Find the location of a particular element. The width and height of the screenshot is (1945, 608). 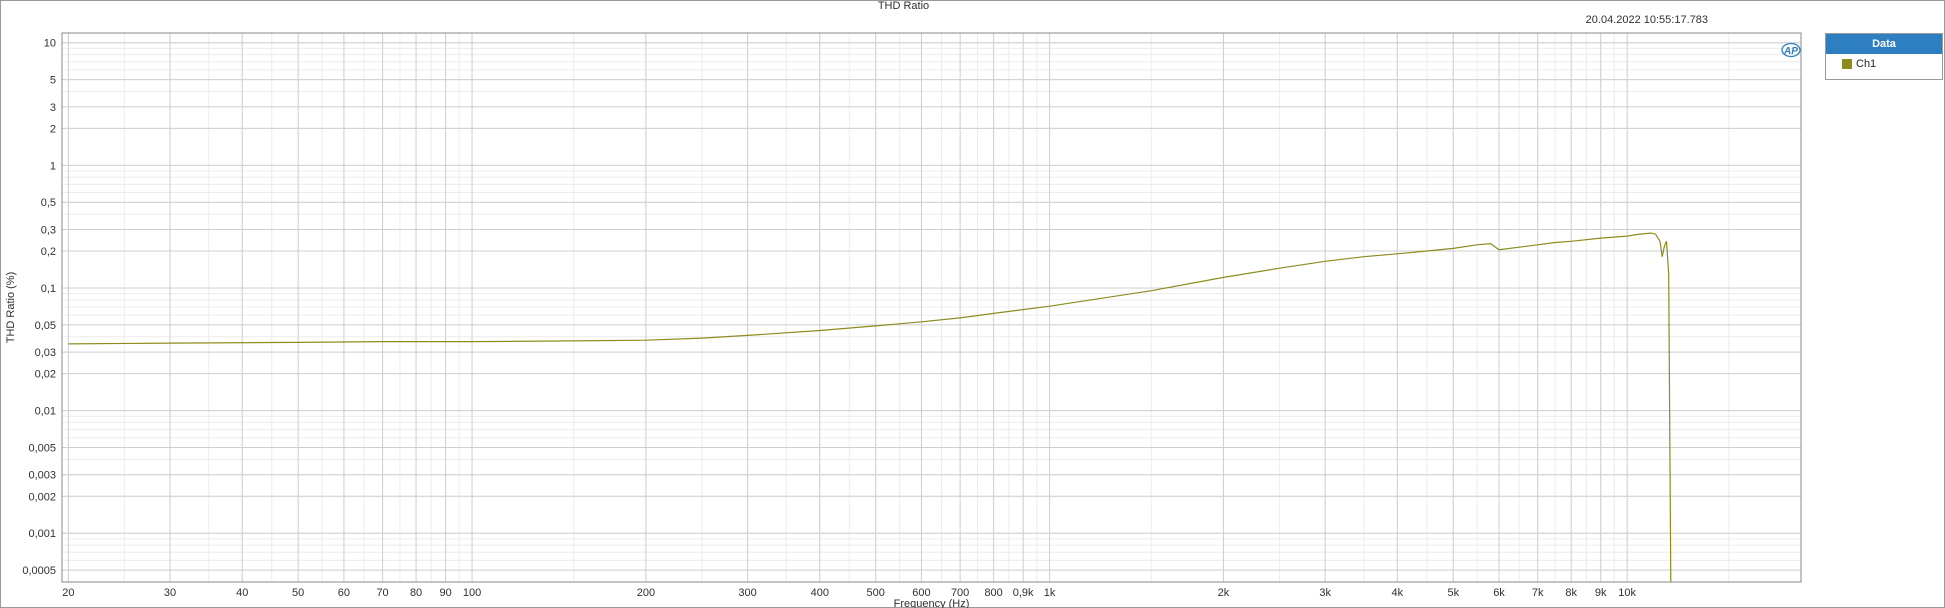

y-tick-label: 0,005 is located at coordinates (42, 448).